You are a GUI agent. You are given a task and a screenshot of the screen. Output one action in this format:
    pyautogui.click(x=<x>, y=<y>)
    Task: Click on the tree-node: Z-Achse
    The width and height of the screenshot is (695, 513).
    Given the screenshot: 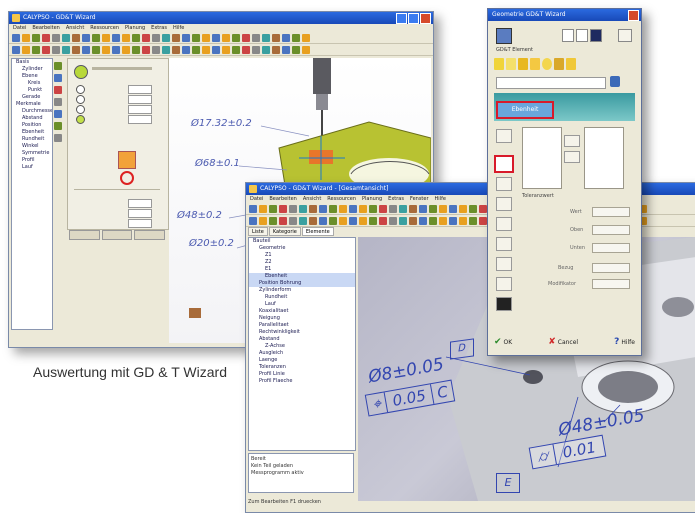 What is the action you would take?
    pyautogui.click(x=302, y=346)
    